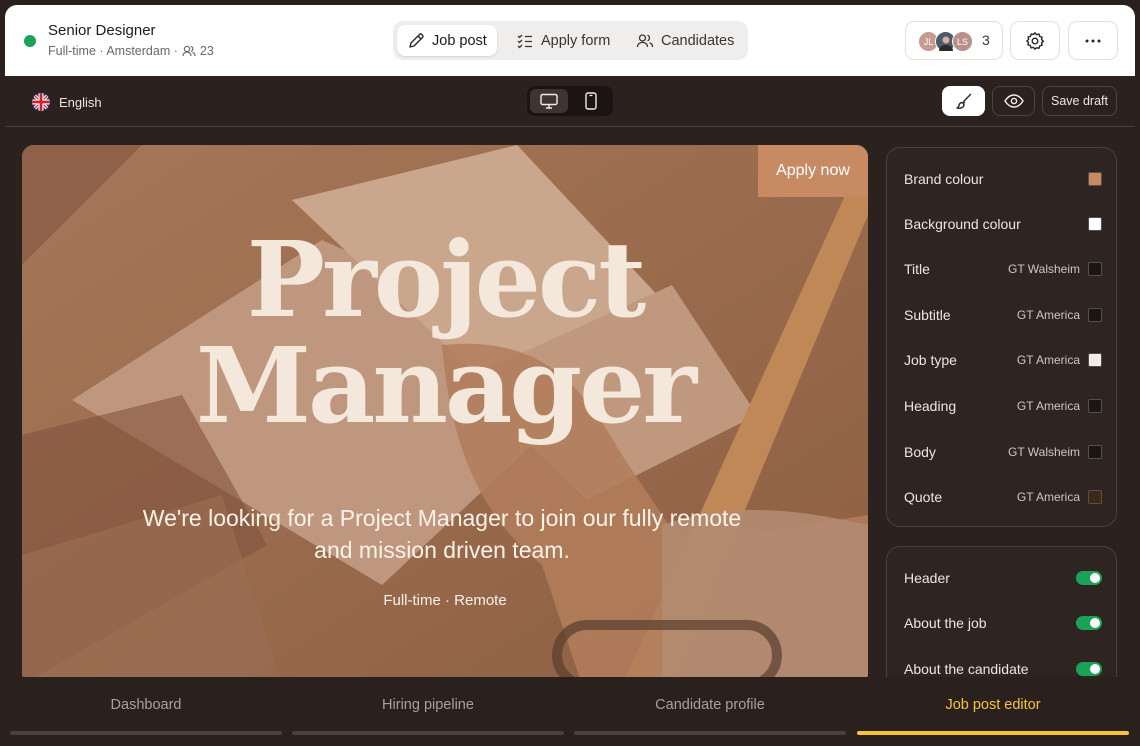  I want to click on checklist-icon, so click(524, 41).